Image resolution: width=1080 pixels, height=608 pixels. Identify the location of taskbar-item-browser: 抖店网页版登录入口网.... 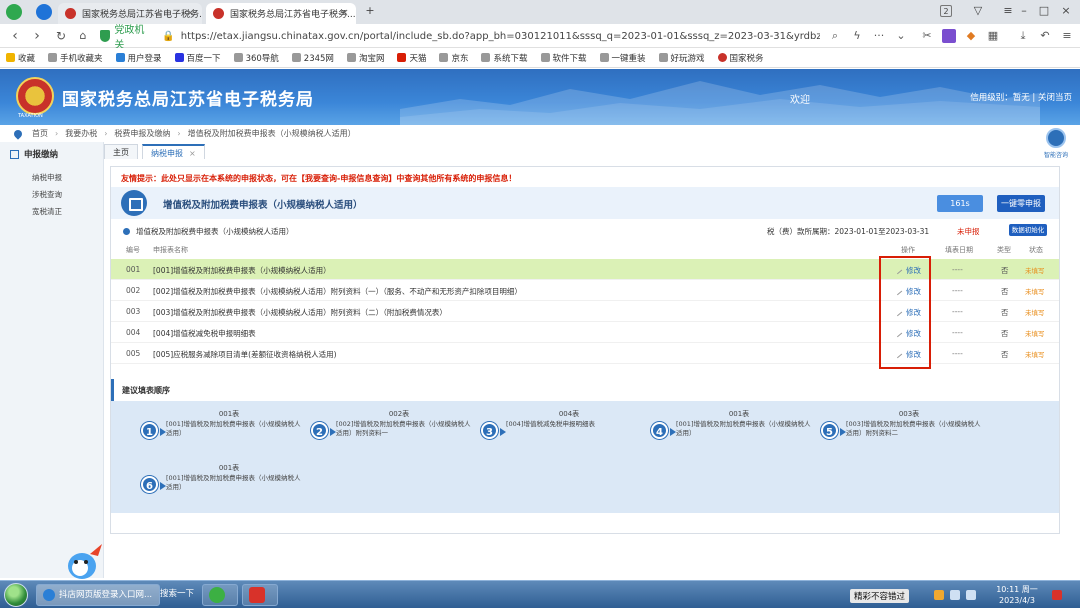
(98, 595).